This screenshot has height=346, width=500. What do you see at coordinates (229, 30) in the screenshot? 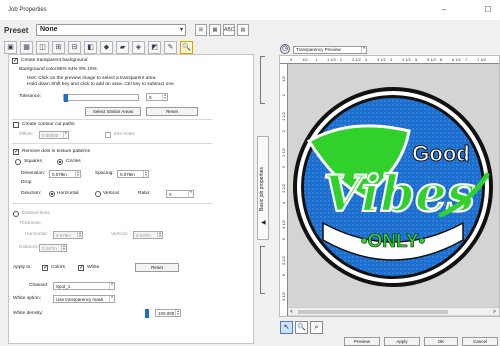
I see `preset-text-icon: ABC` at bounding box center [229, 30].